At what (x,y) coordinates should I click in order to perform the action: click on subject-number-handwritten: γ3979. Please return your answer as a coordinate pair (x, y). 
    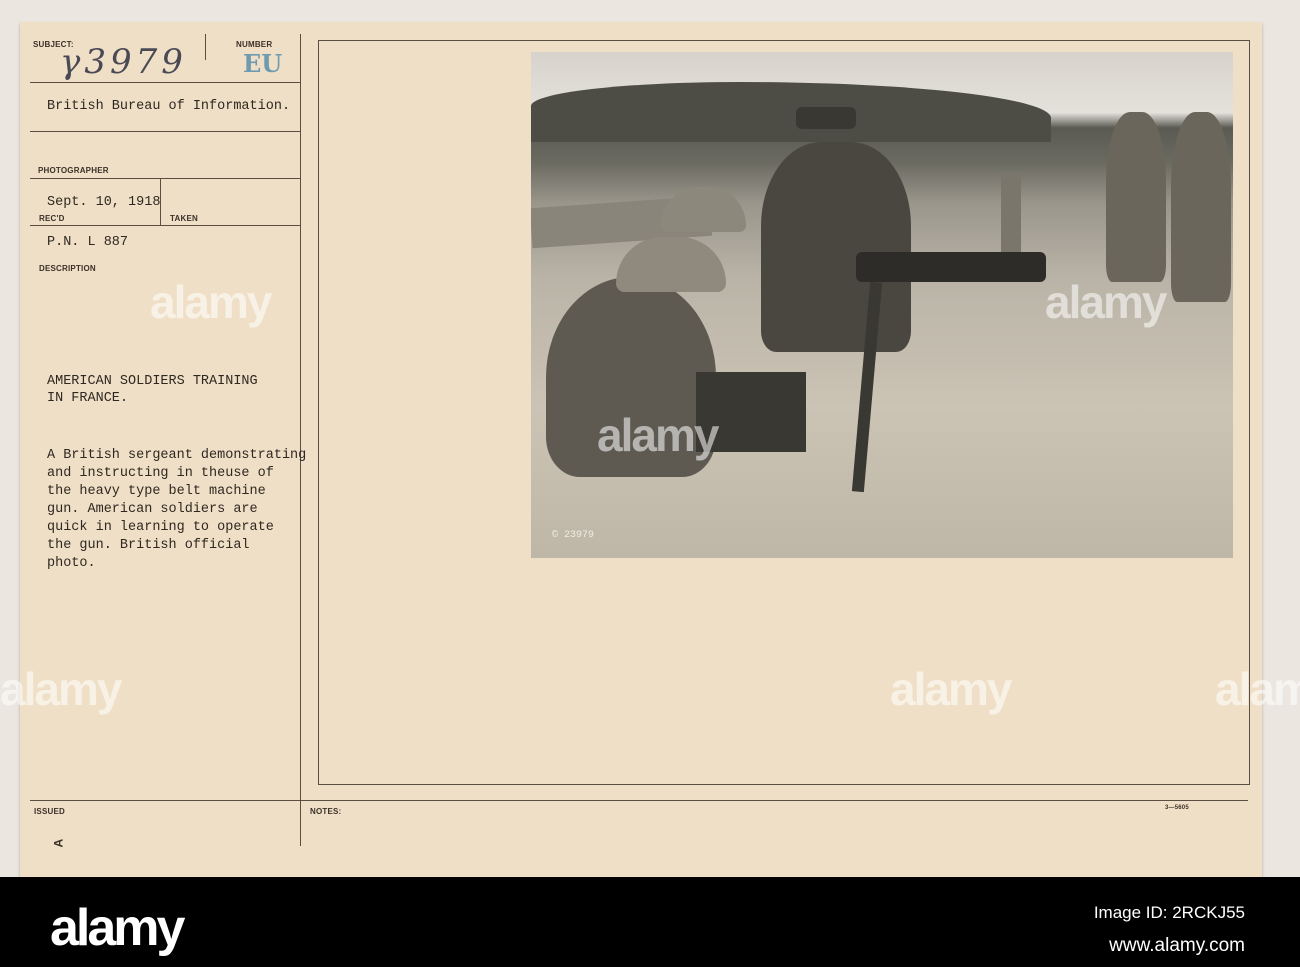
    Looking at the image, I should click on (123, 62).